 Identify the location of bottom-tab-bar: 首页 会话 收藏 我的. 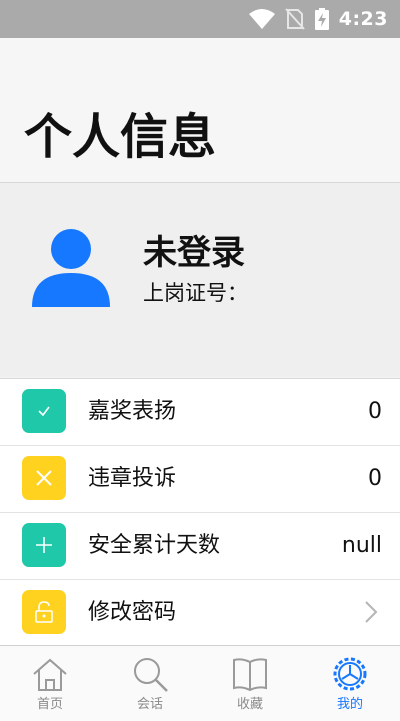
(200, 683).